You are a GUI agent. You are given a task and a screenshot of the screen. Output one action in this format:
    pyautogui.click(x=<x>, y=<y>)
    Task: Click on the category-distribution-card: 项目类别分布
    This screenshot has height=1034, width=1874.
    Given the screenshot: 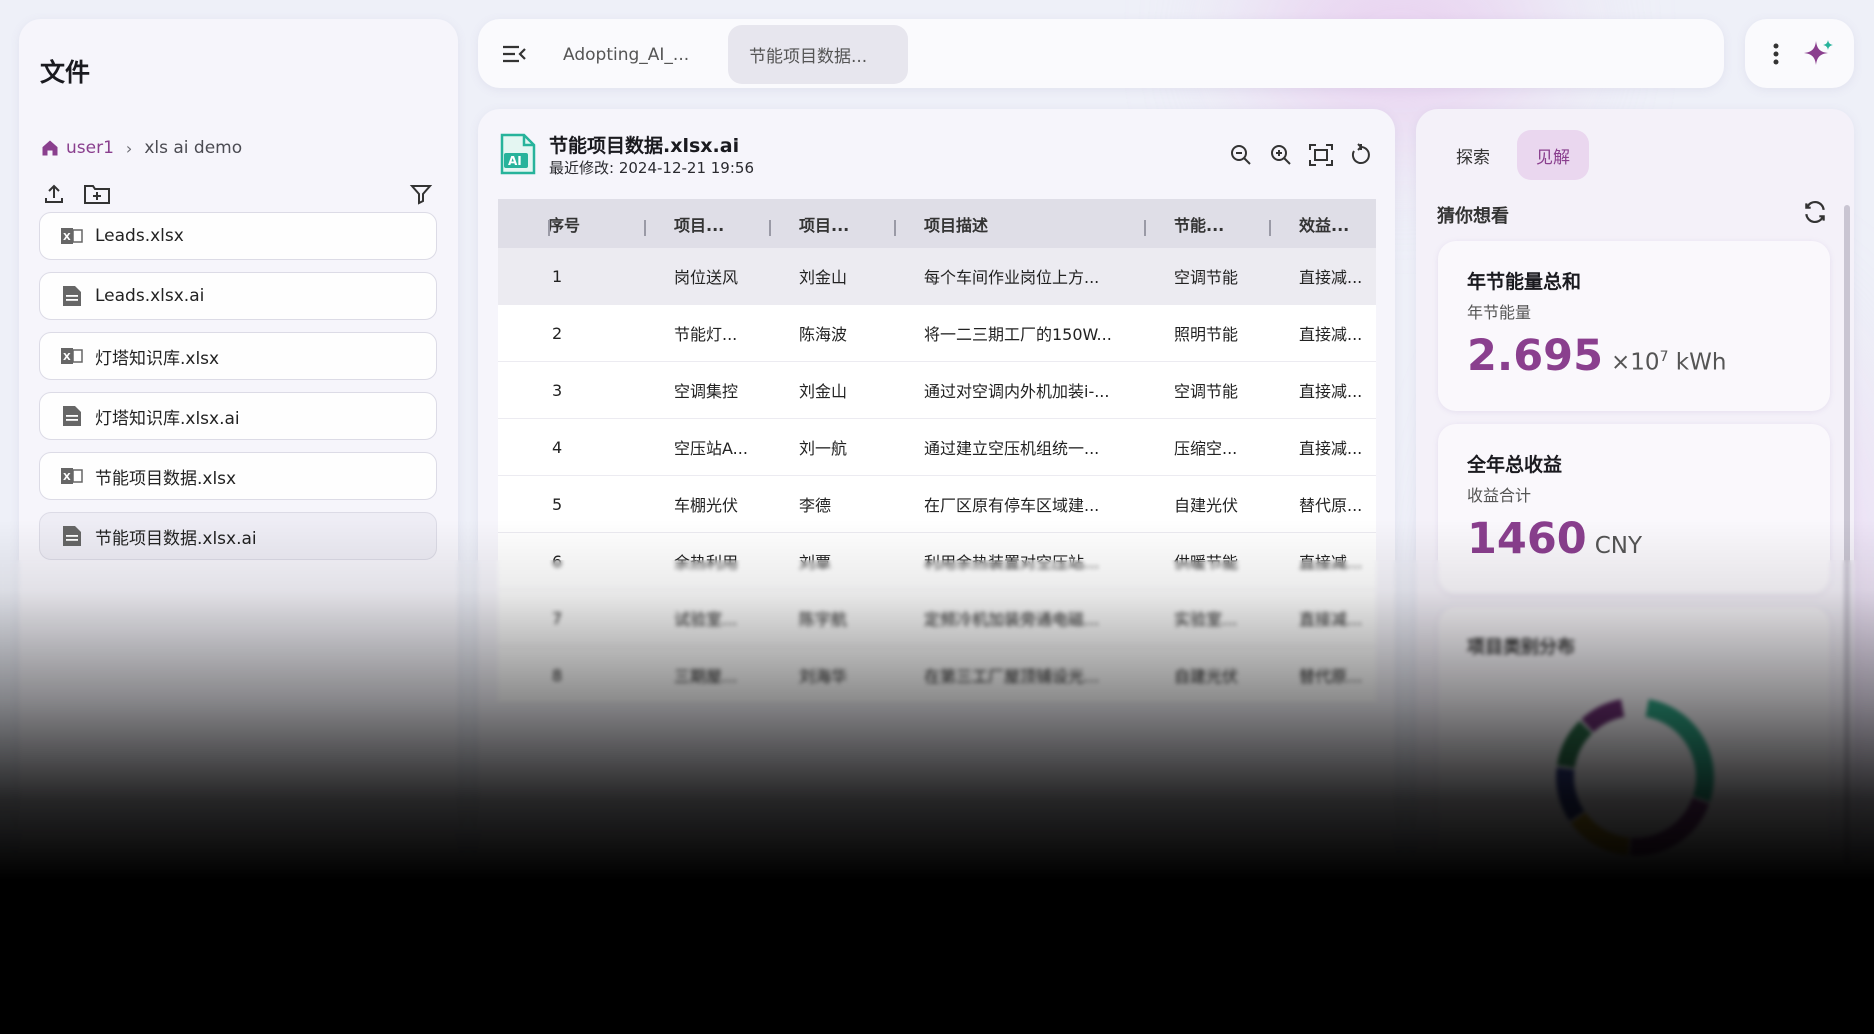 What is the action you would take?
    pyautogui.click(x=1634, y=772)
    